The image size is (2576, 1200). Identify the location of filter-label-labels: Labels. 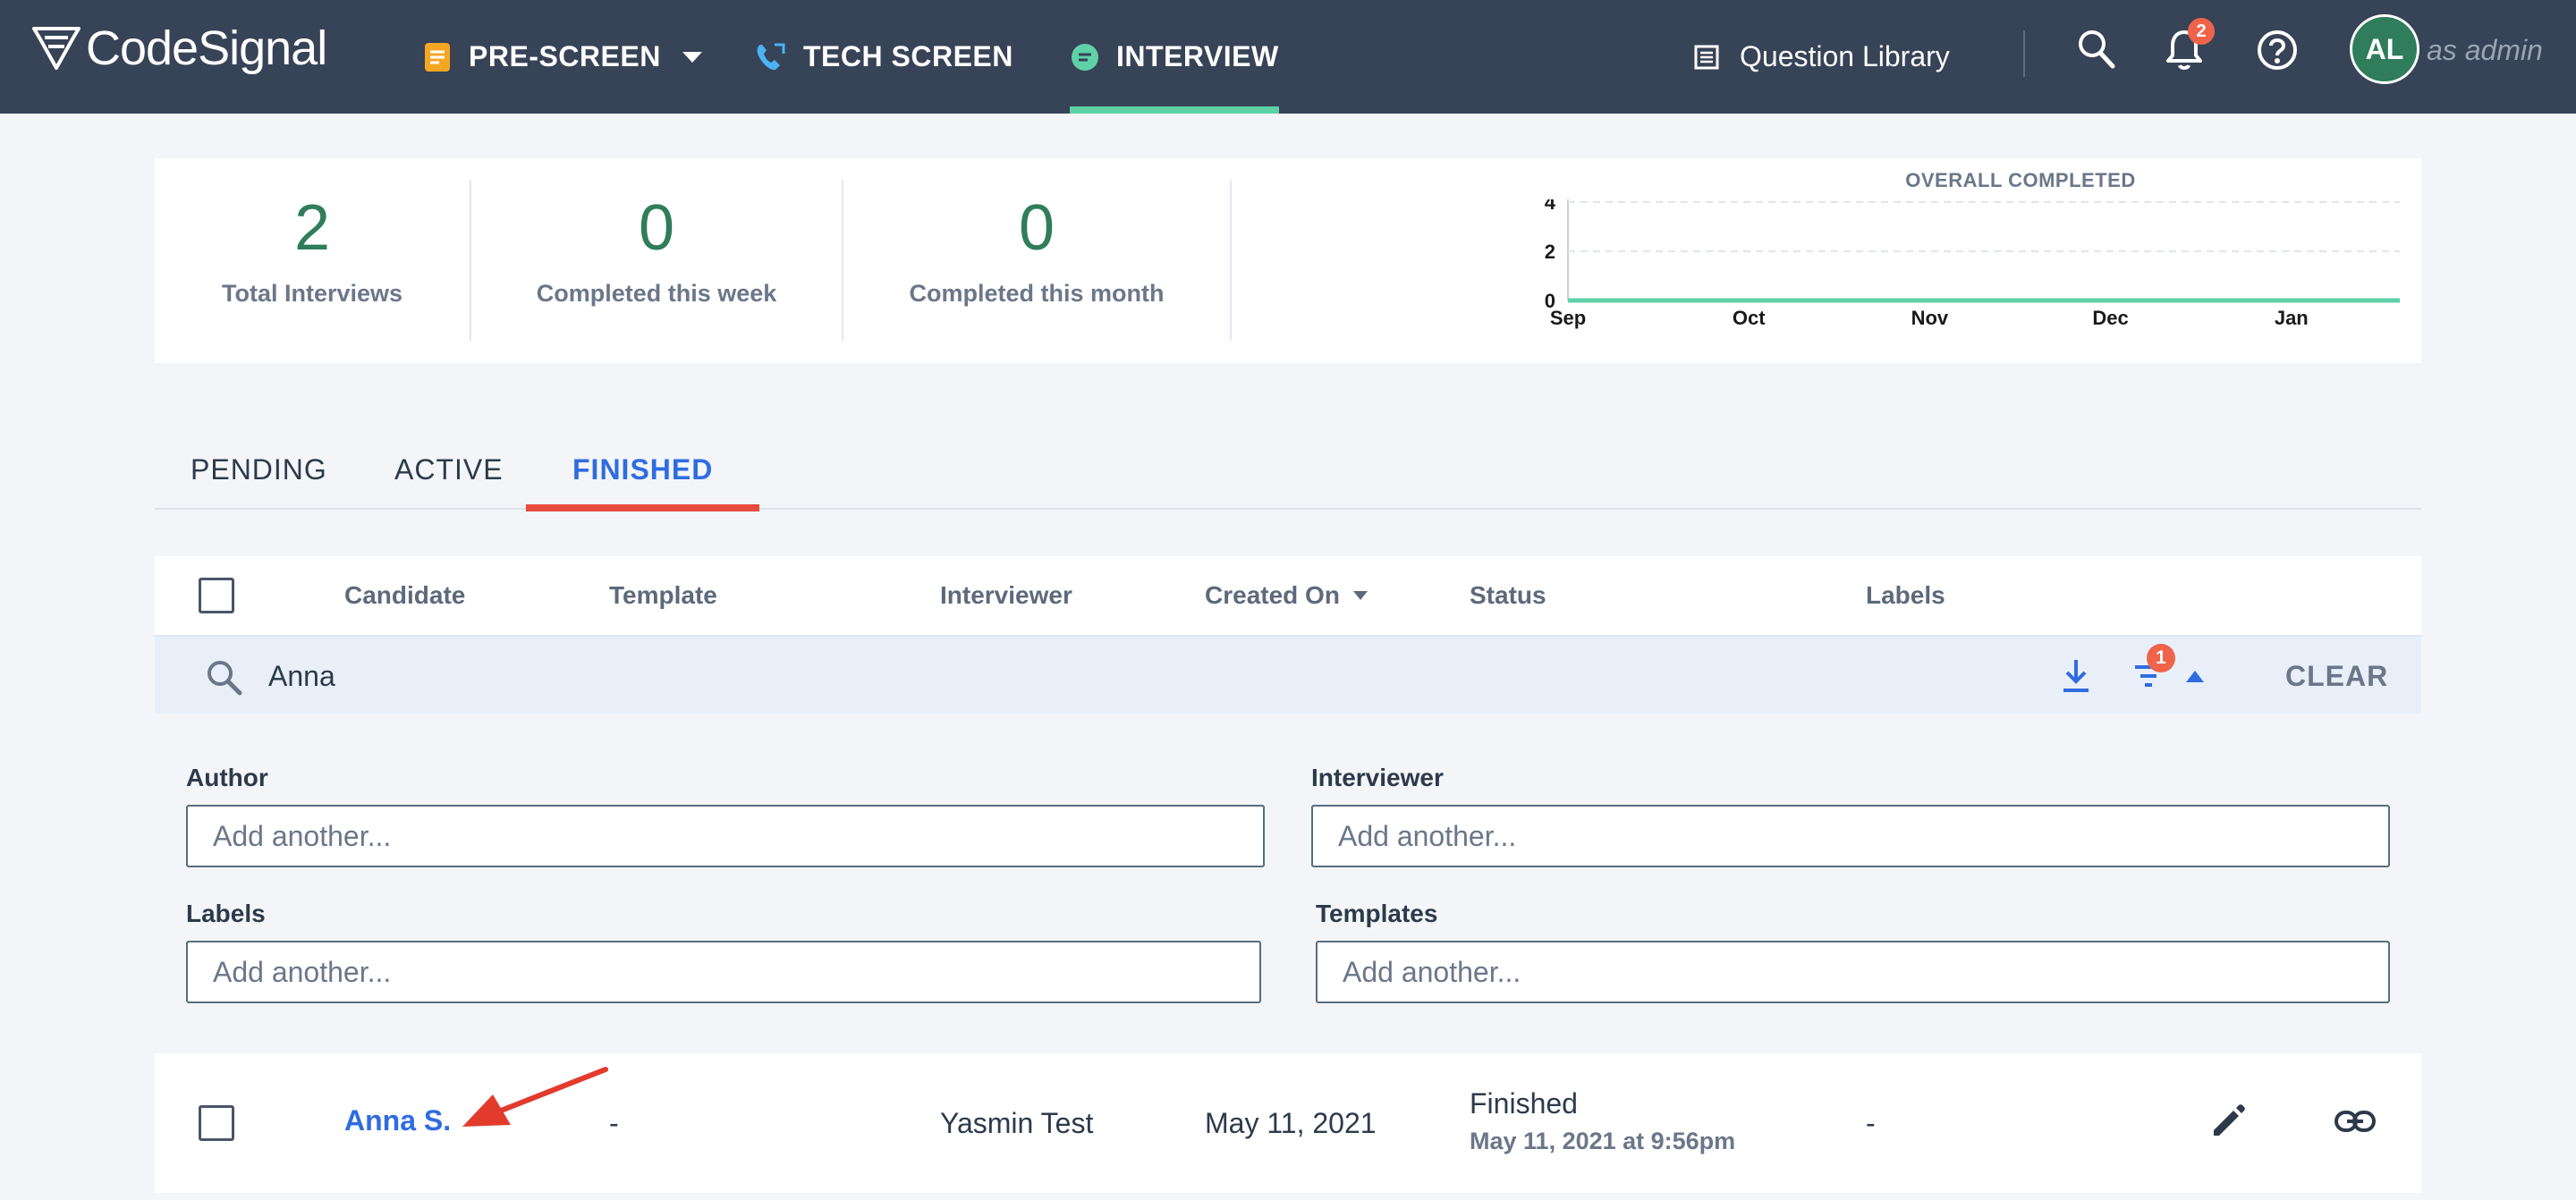
(226, 914).